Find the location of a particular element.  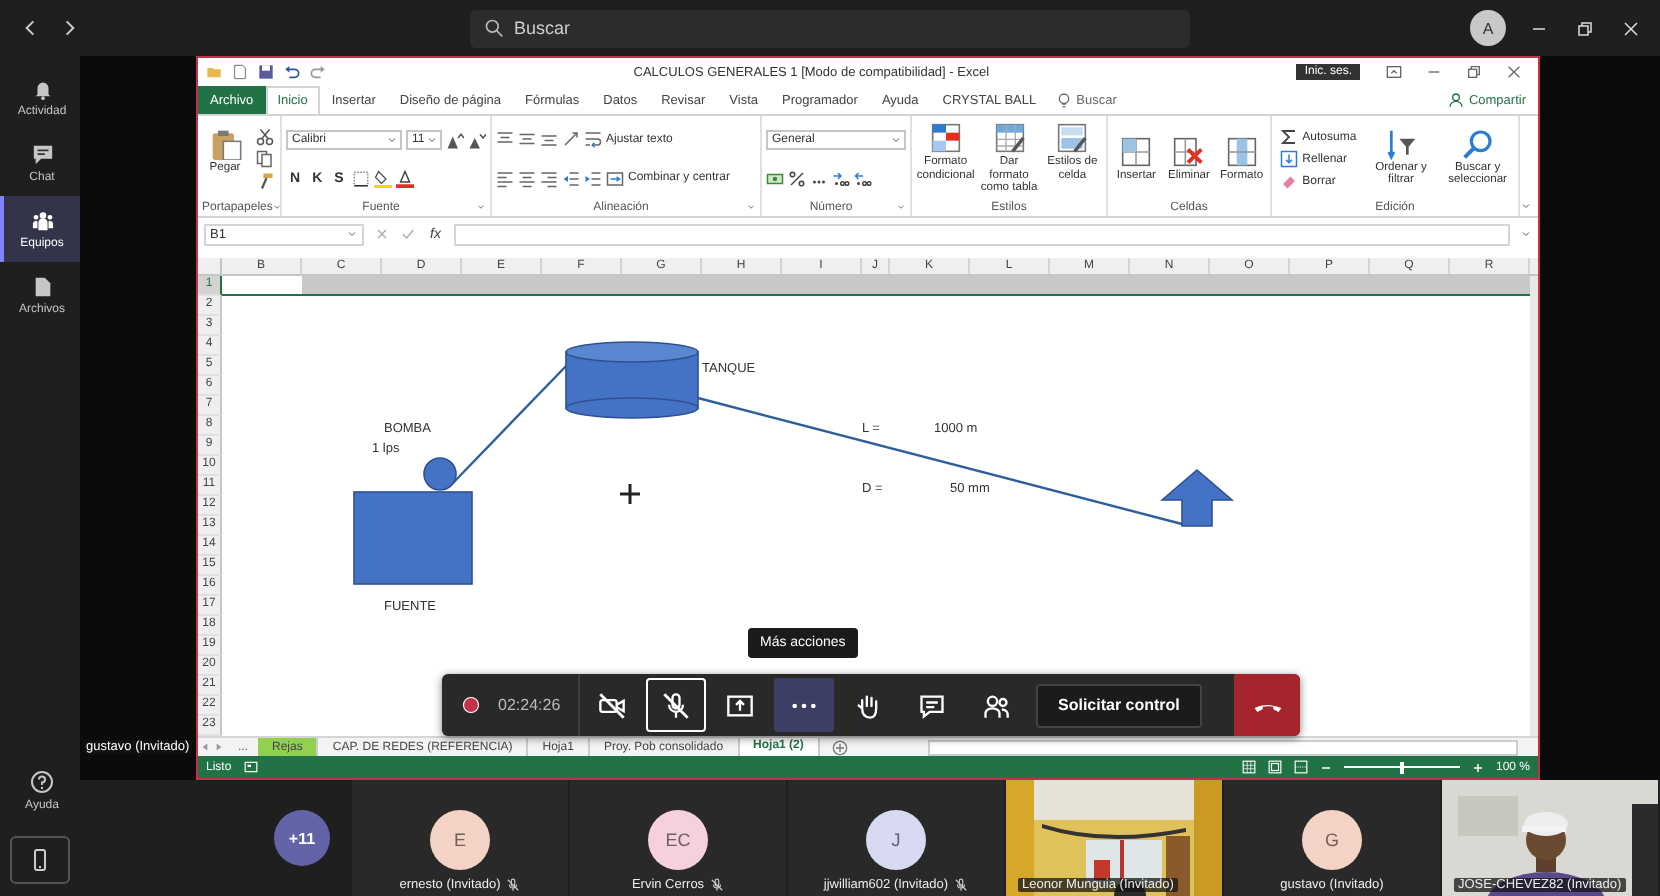

ribbon-options-icon is located at coordinates (1394, 72).